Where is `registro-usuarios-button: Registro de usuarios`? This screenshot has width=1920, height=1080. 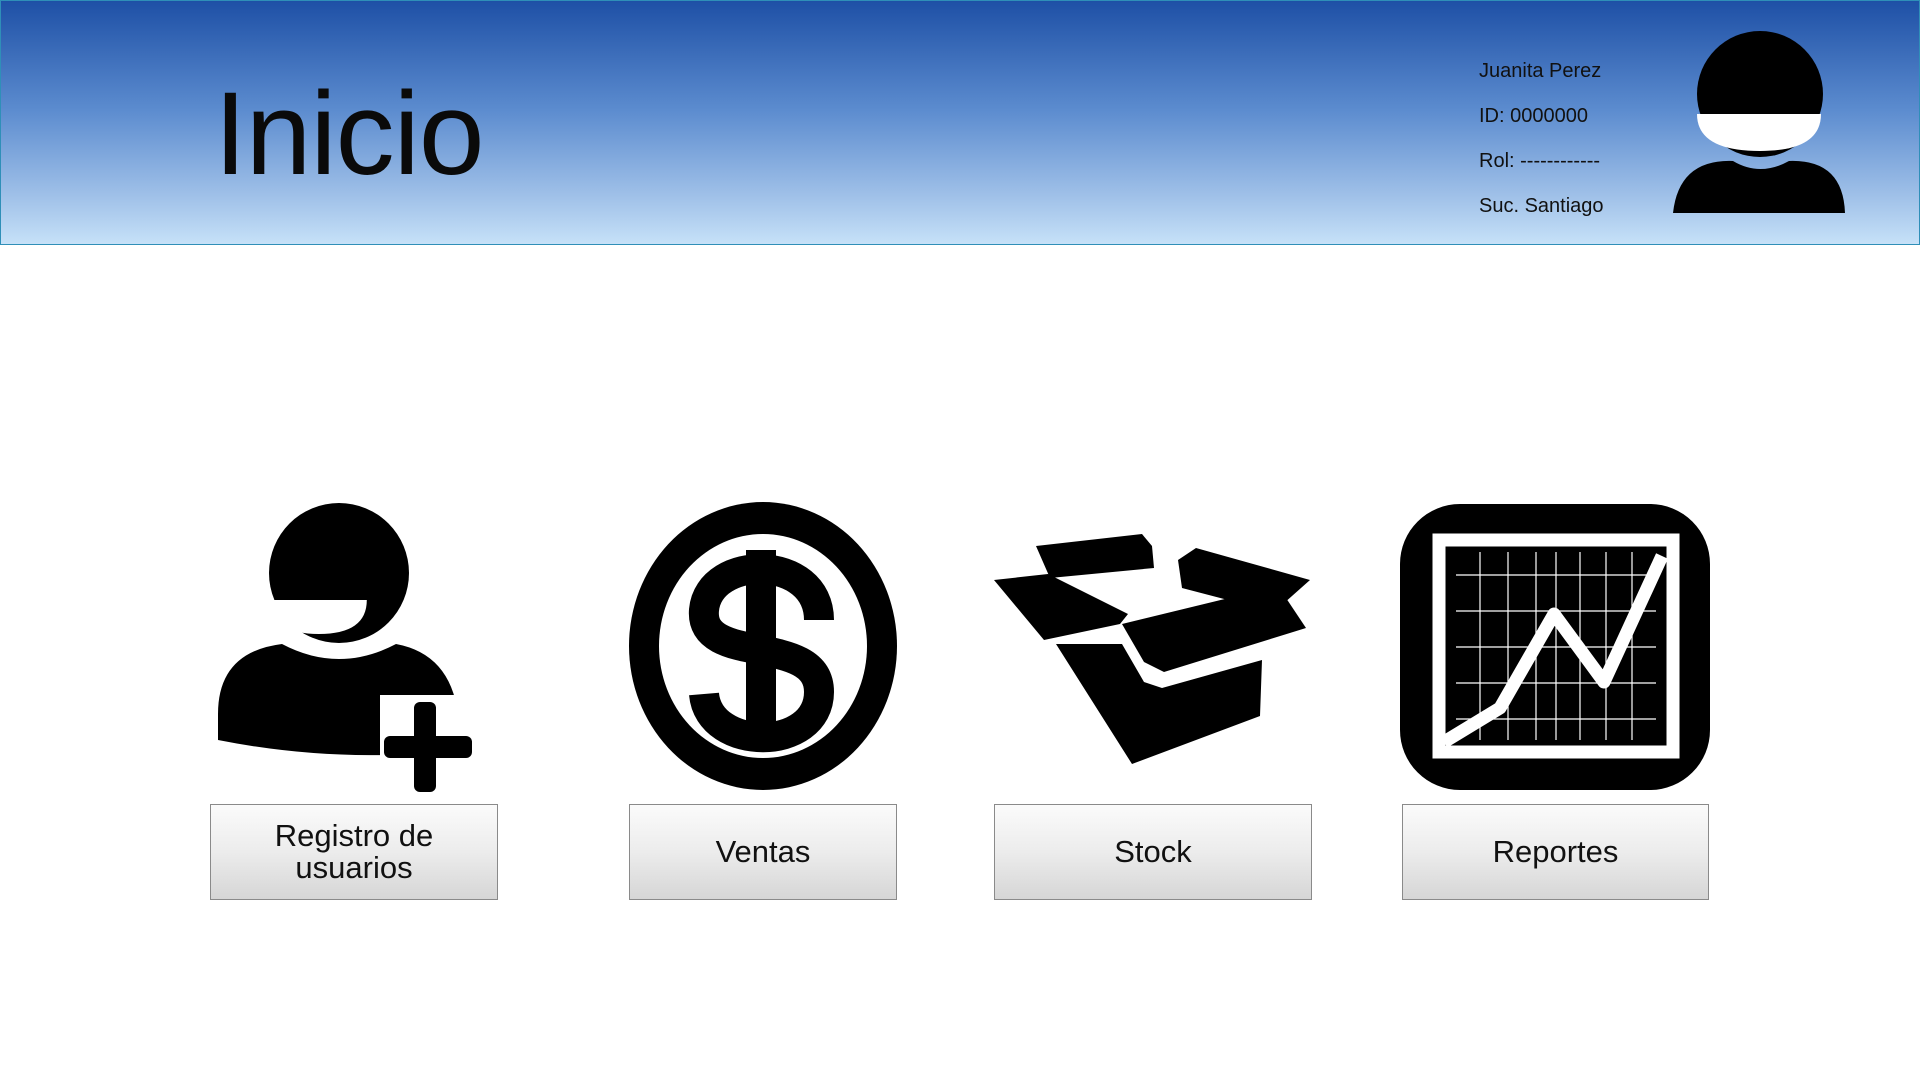
registro-usuarios-button: Registro de usuarios is located at coordinates (354, 852).